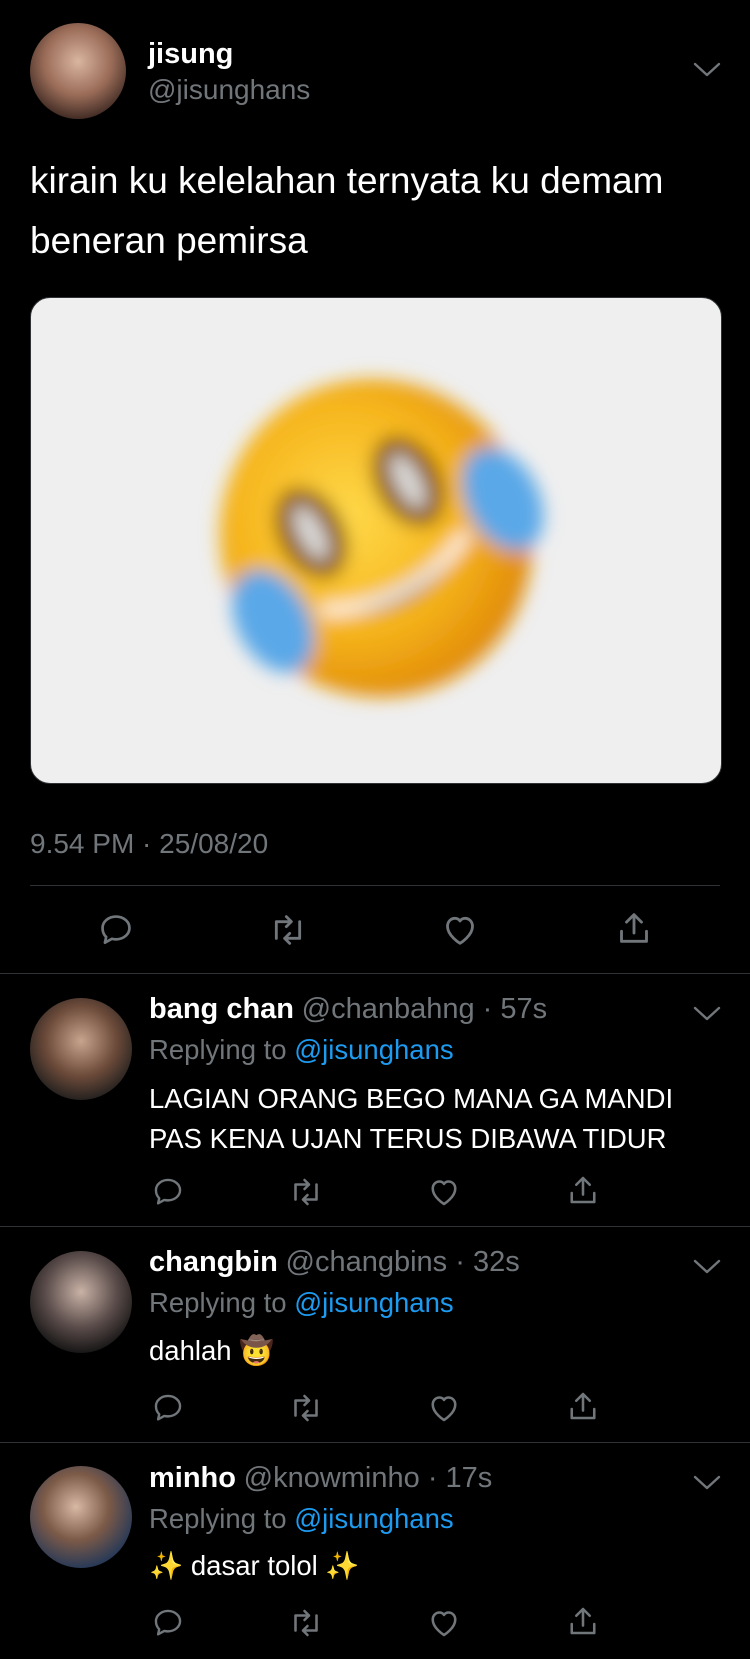 This screenshot has width=750, height=1659. What do you see at coordinates (496, 1262) in the screenshot?
I see `reply-age: 32s` at bounding box center [496, 1262].